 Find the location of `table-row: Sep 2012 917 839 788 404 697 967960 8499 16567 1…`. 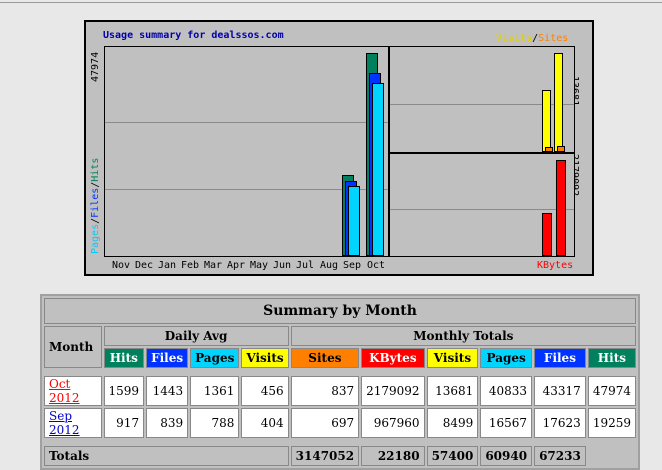

table-row: Sep 2012 917 839 788 404 697 967960 8499 16567 1… is located at coordinates (340, 423).